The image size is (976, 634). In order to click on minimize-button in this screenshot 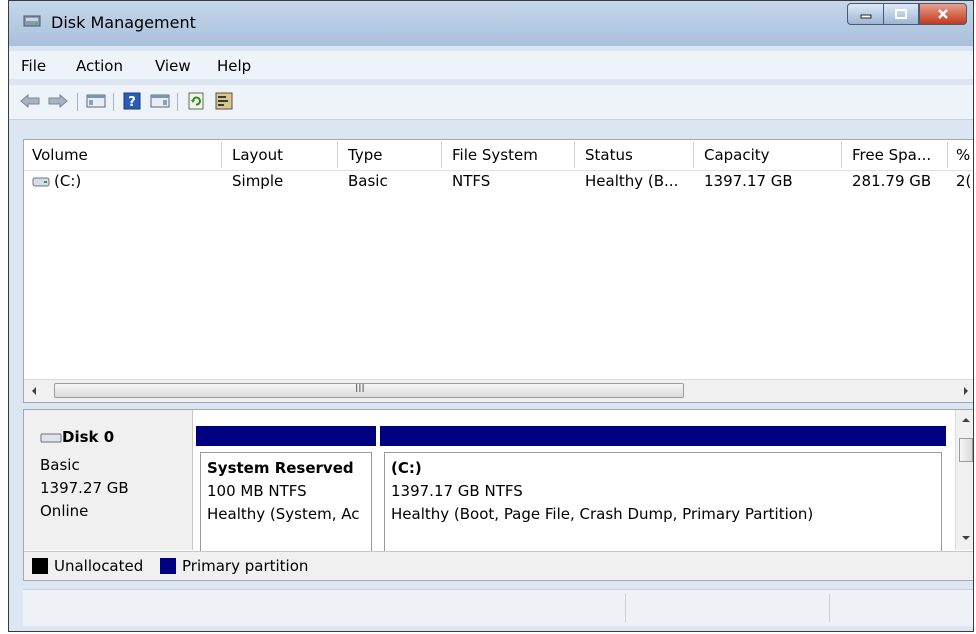, I will do `click(865, 14)`.